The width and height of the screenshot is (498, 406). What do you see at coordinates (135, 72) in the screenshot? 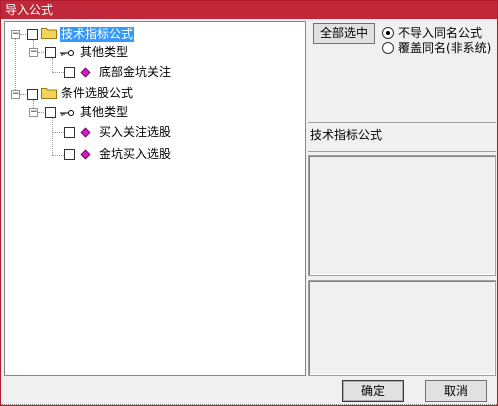
I see `tree-item-formula: 底部金坑关注` at bounding box center [135, 72].